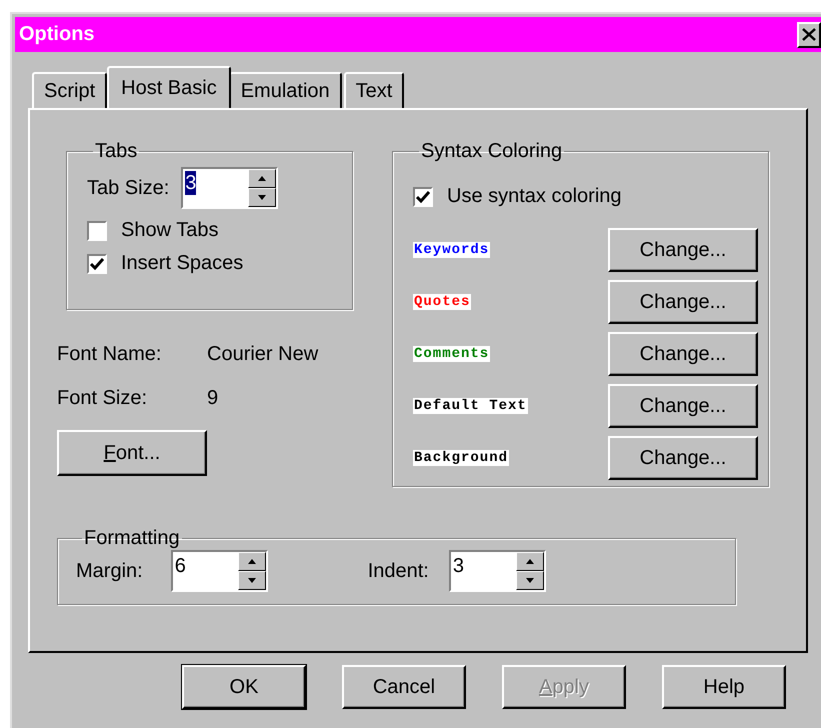  I want to click on checkbox-label: Show Tabs, so click(169, 230).